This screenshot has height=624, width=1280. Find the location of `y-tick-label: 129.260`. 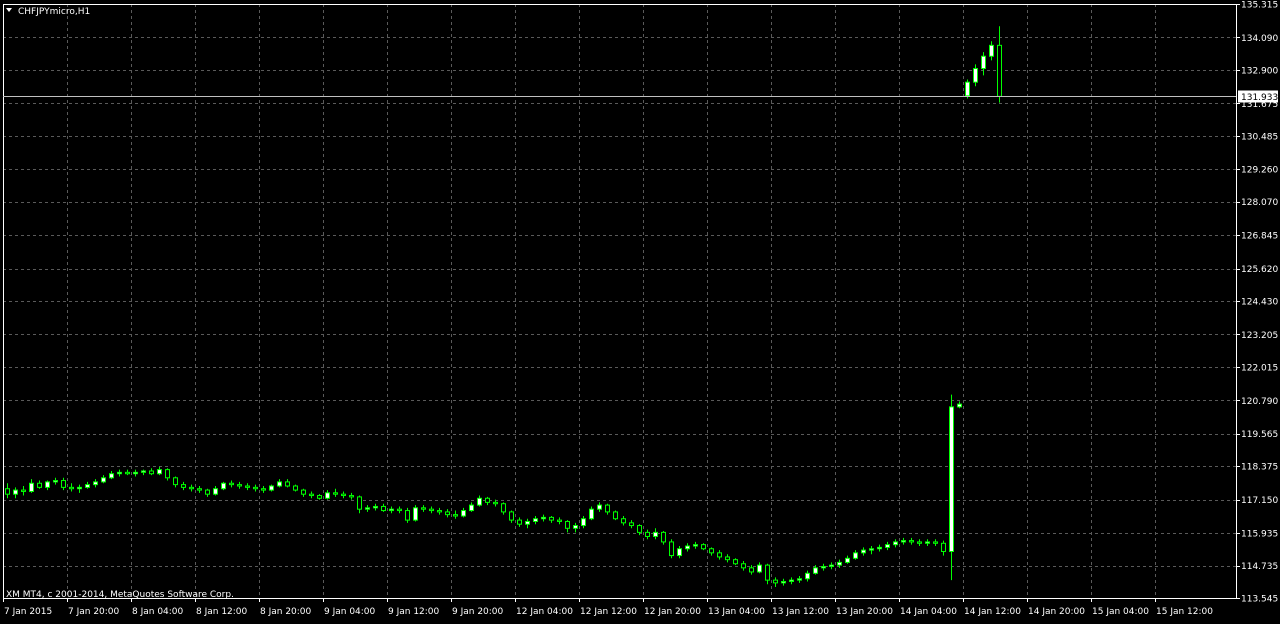

y-tick-label: 129.260 is located at coordinates (1259, 171).